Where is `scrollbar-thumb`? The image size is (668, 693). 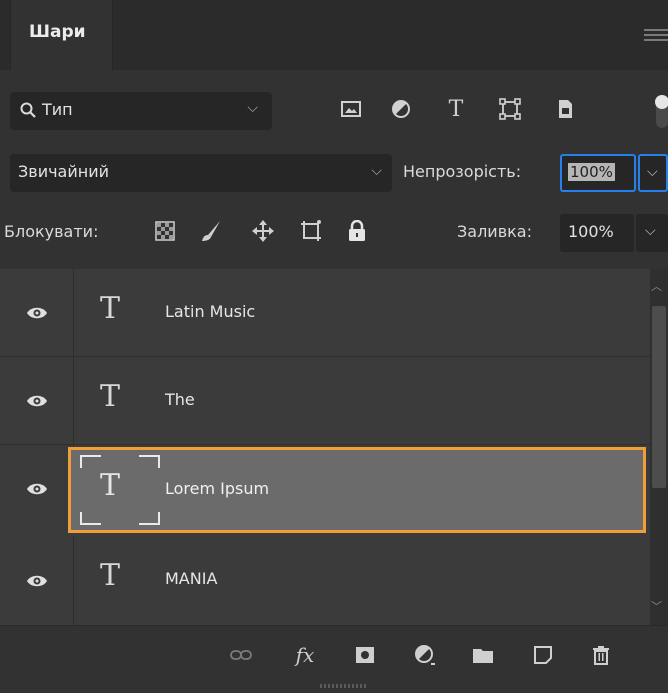 scrollbar-thumb is located at coordinates (659, 397).